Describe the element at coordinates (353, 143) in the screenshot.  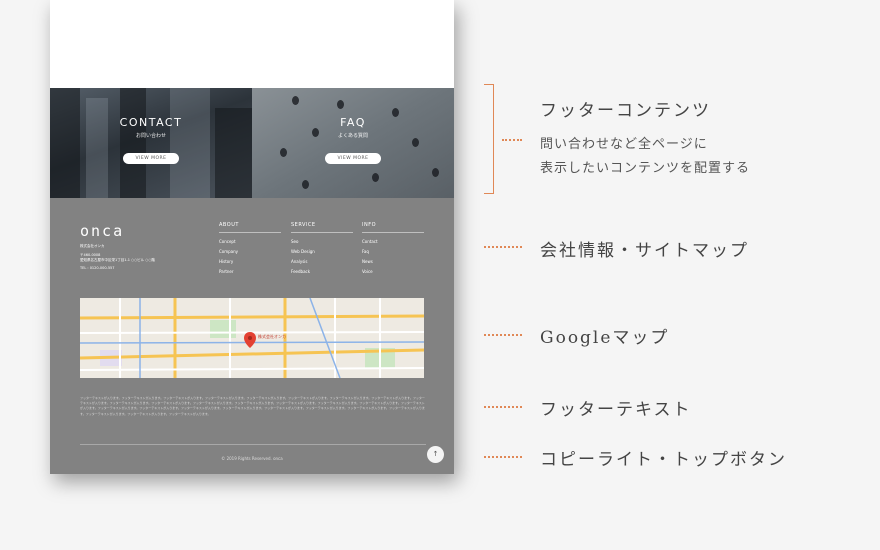
I see `faq-card: FAQ よくある質問 VIEW MORE` at that location.